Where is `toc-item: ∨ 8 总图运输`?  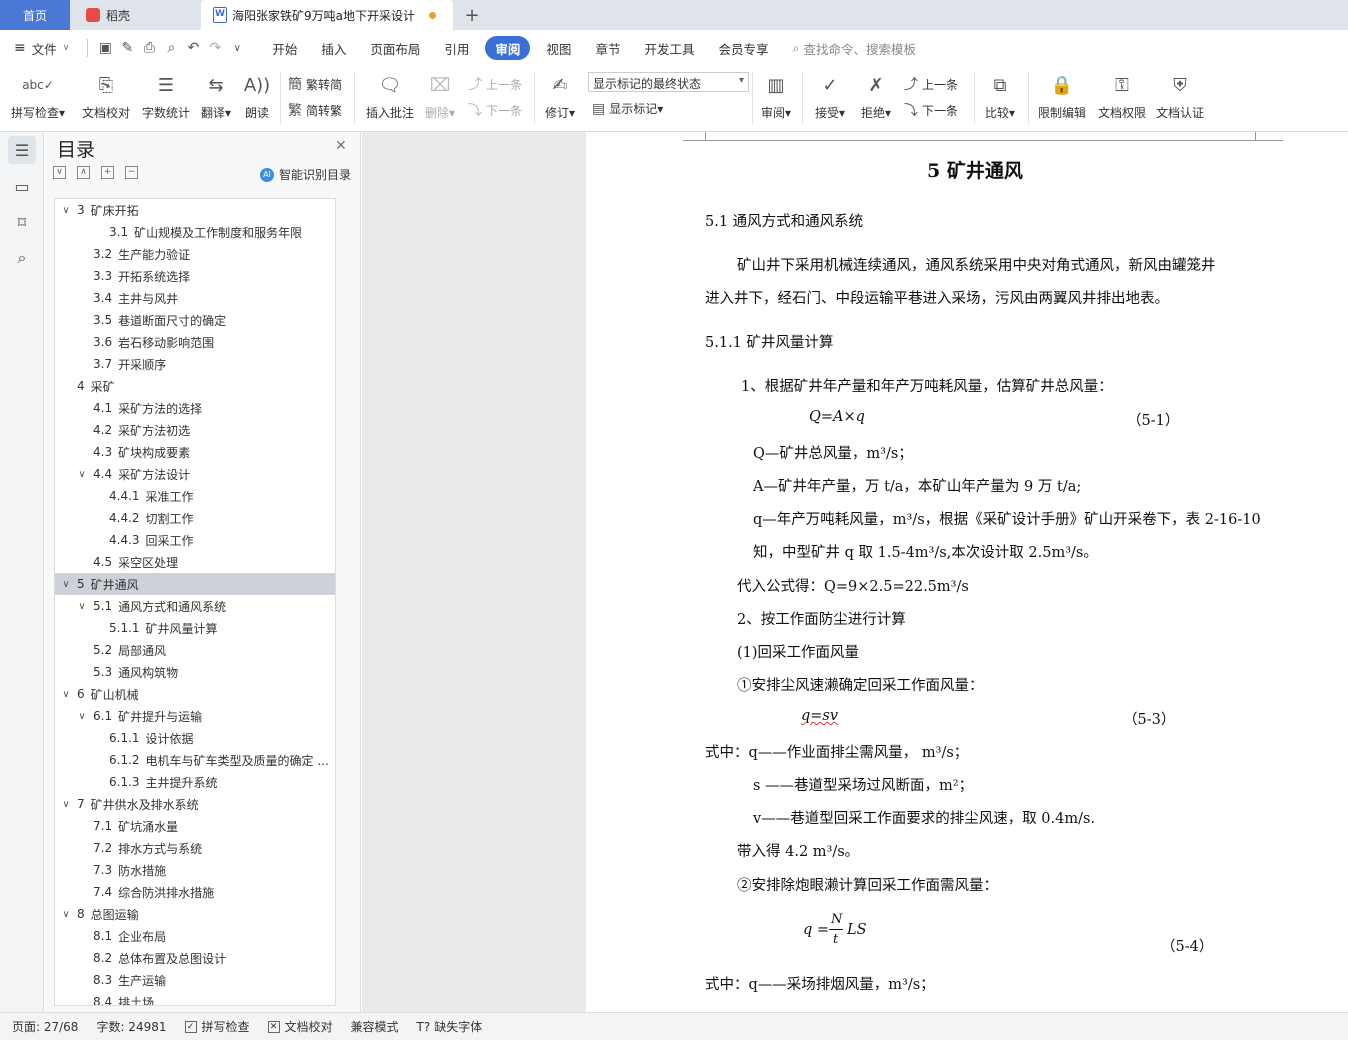 toc-item: ∨ 8 总图运输 is located at coordinates (195, 914).